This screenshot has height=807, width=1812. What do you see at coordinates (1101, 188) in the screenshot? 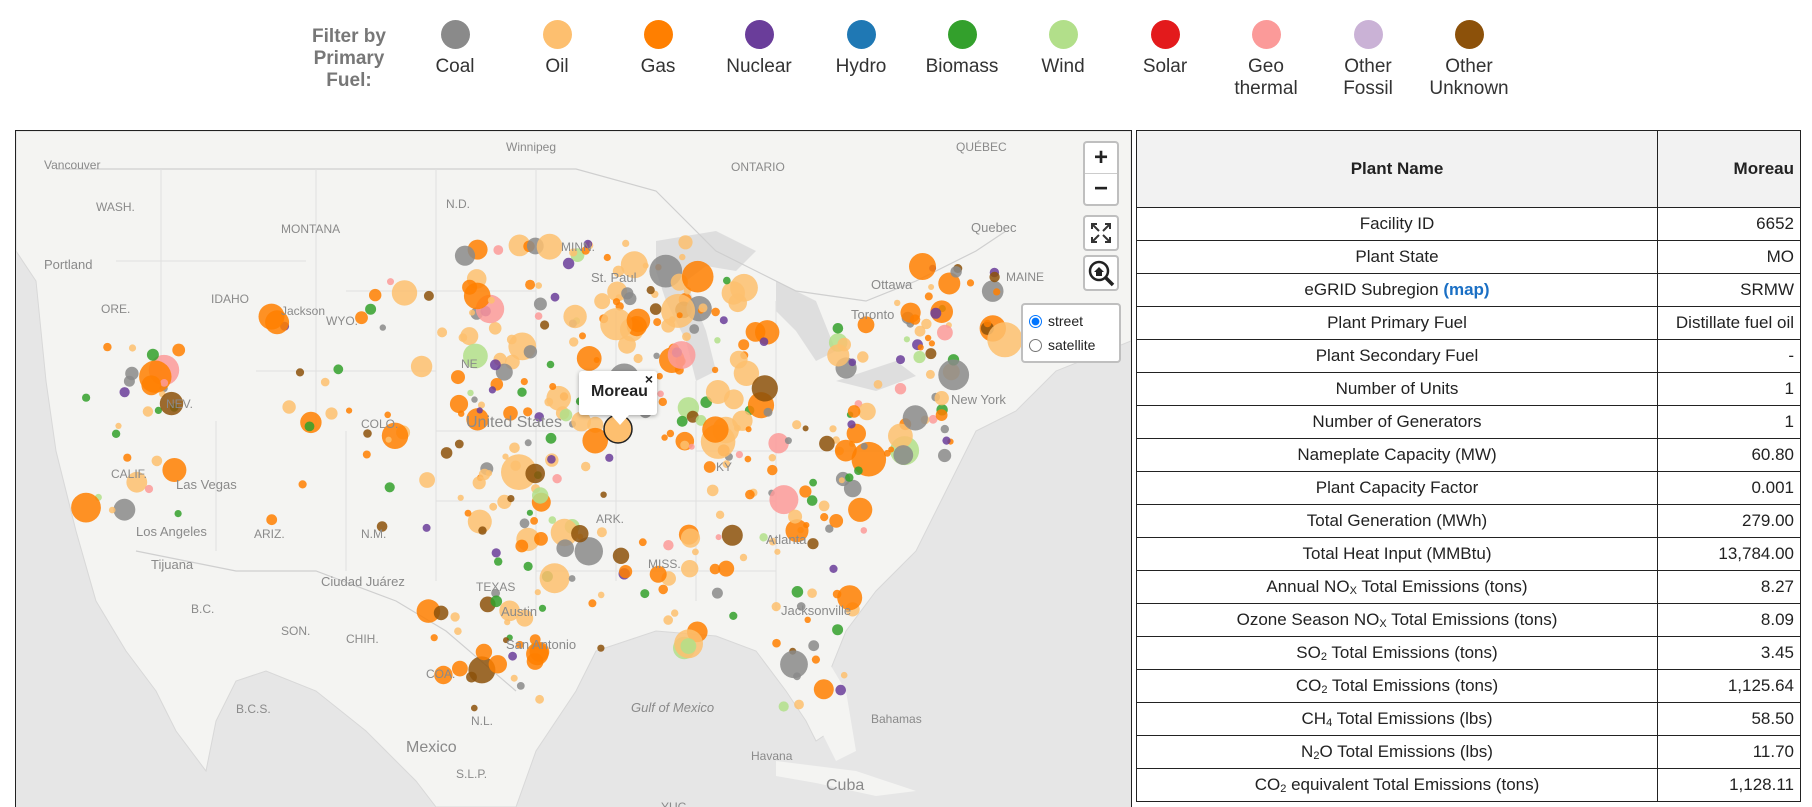
I see `zoom-out-button: −` at bounding box center [1101, 188].